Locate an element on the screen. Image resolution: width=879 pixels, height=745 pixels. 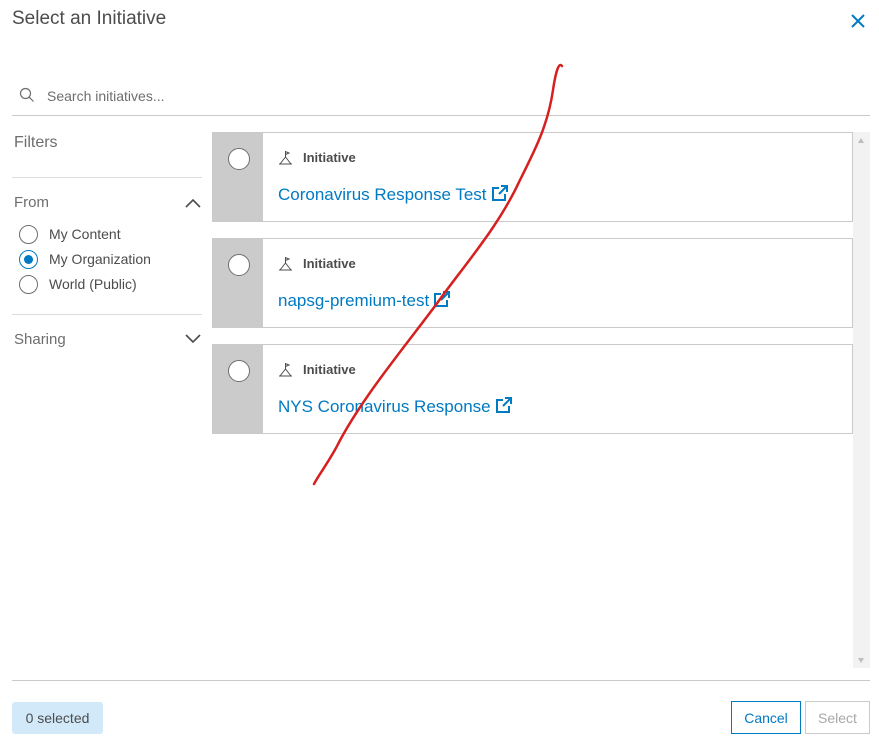
scroll-up-arrow-icon is located at coordinates (861, 140).